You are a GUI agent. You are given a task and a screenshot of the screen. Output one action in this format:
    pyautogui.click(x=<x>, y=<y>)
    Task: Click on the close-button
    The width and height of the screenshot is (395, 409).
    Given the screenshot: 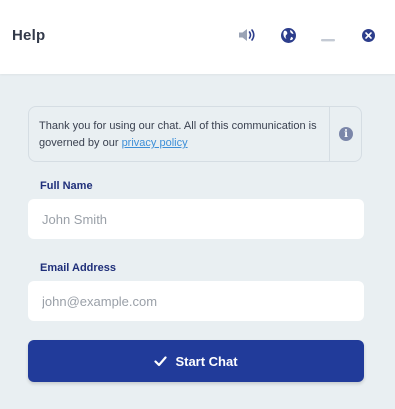 What is the action you would take?
    pyautogui.click(x=368, y=35)
    